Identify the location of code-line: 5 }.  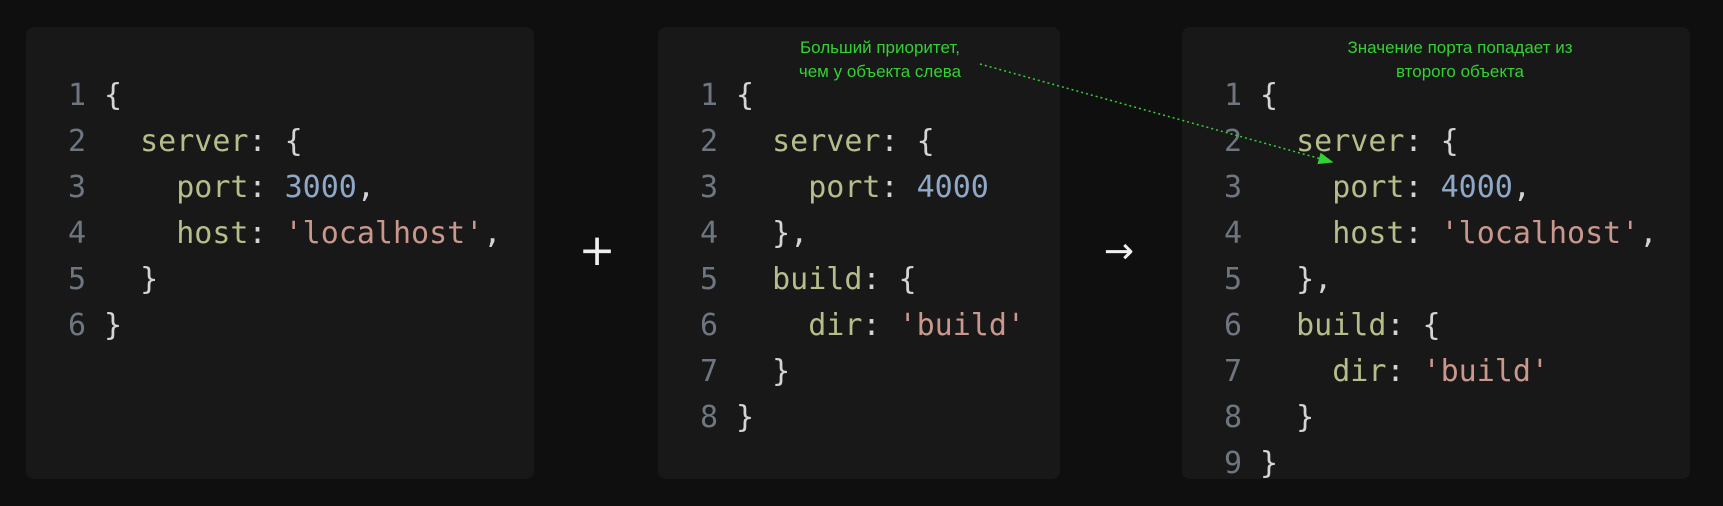
(284, 280).